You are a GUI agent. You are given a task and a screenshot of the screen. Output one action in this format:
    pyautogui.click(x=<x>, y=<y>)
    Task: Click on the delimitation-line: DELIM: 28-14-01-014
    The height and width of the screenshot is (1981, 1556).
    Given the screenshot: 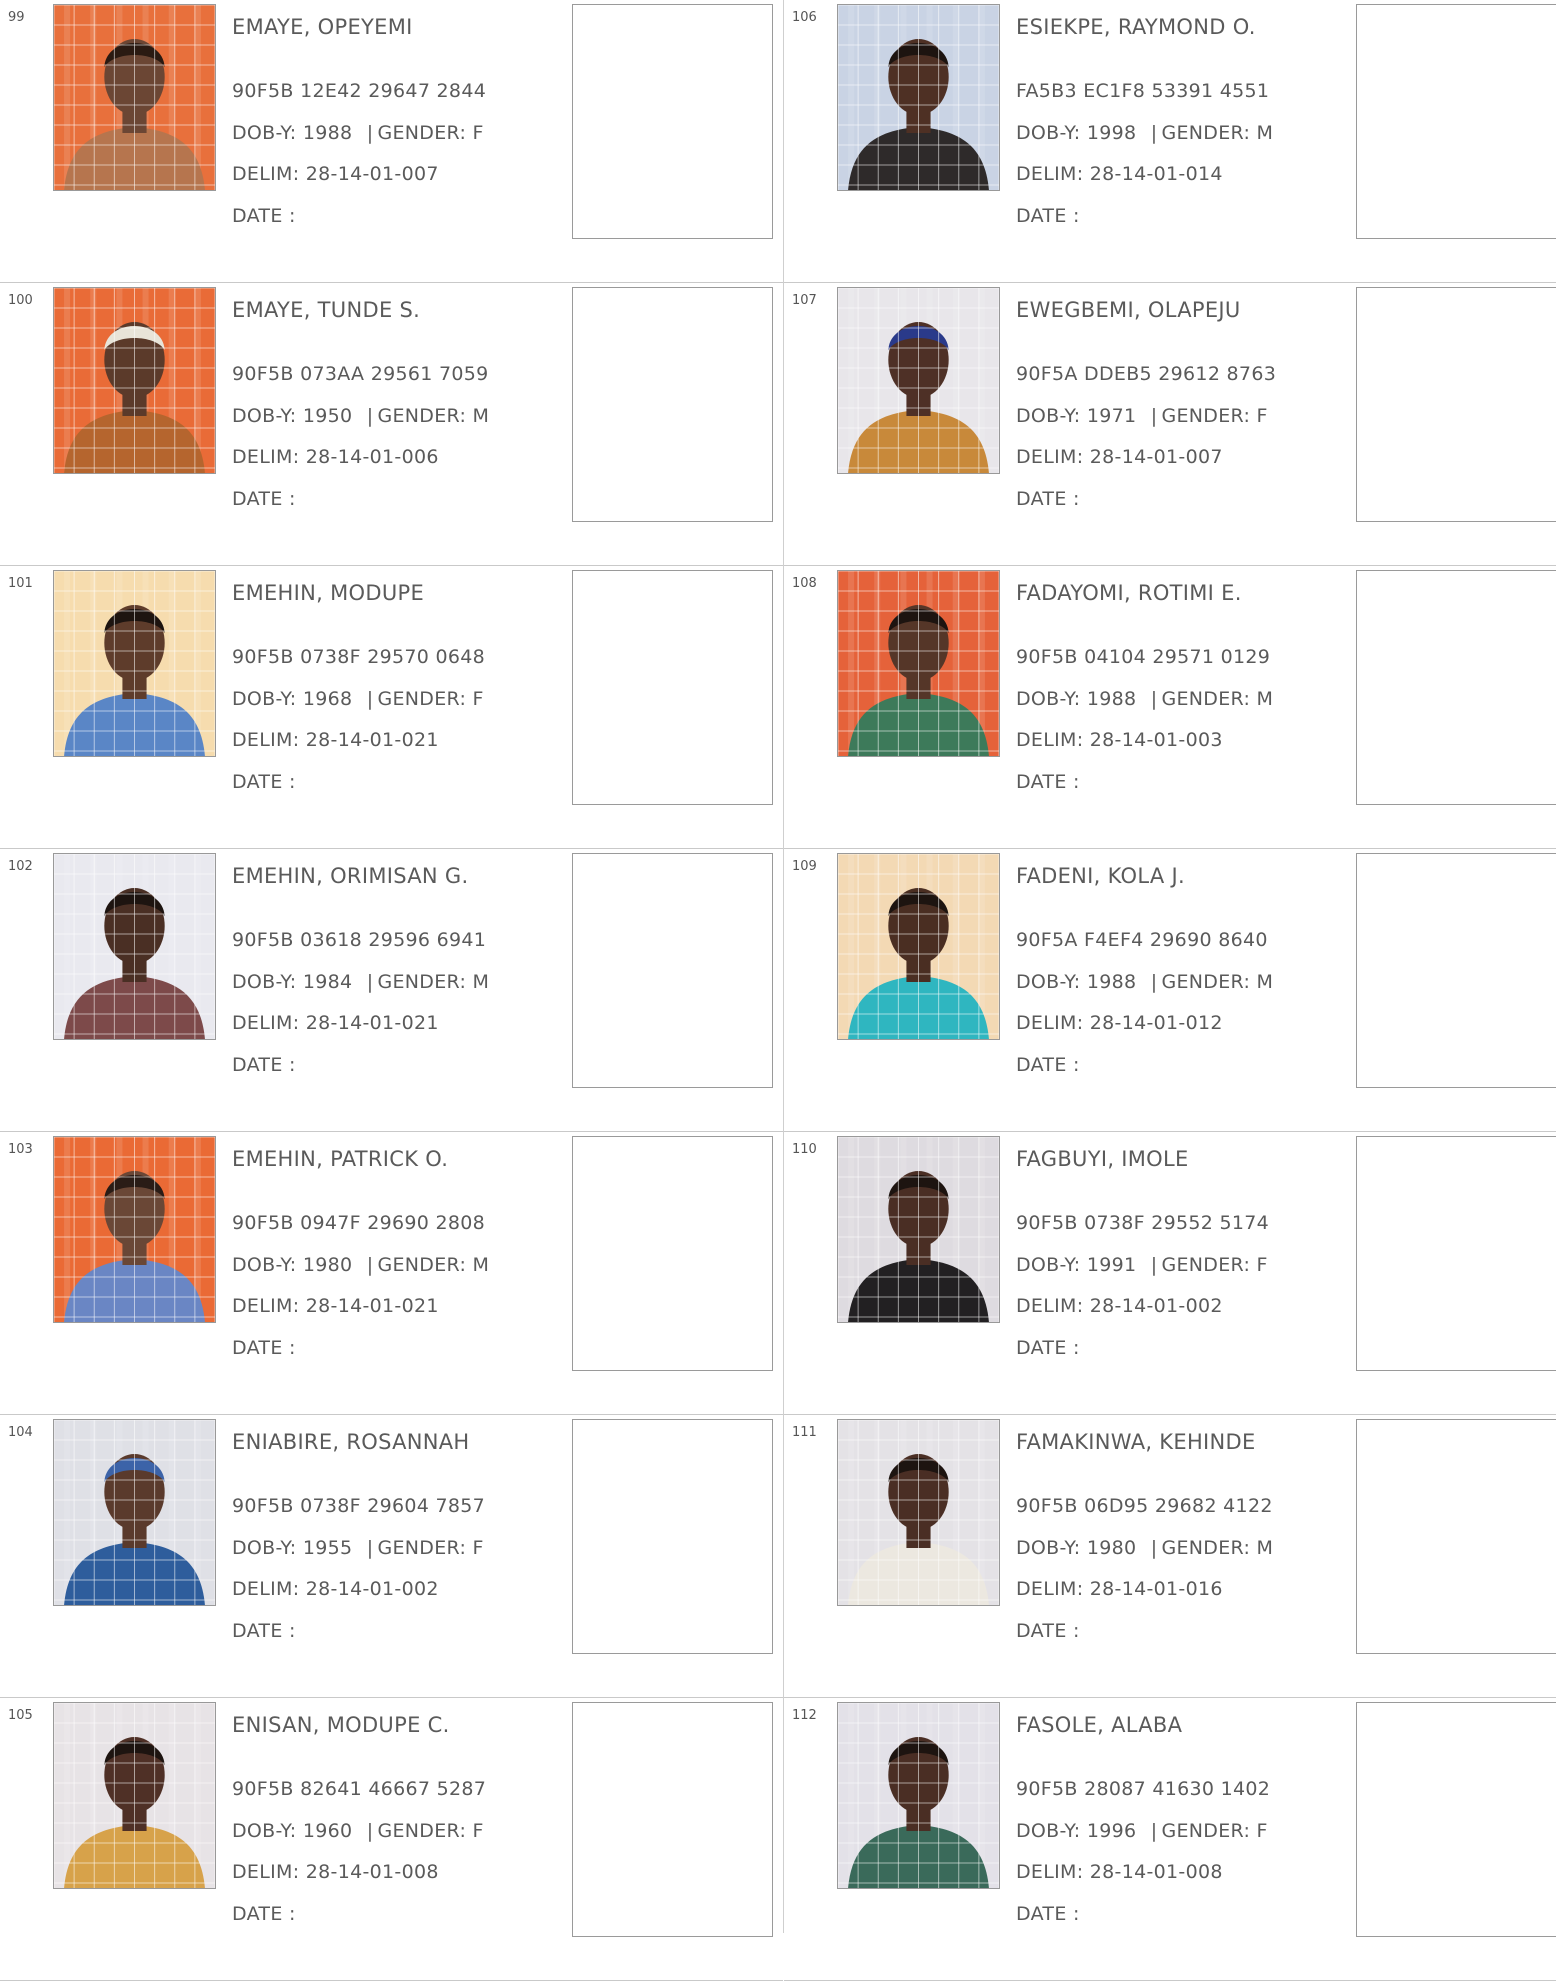 What is the action you would take?
    pyautogui.click(x=1119, y=174)
    